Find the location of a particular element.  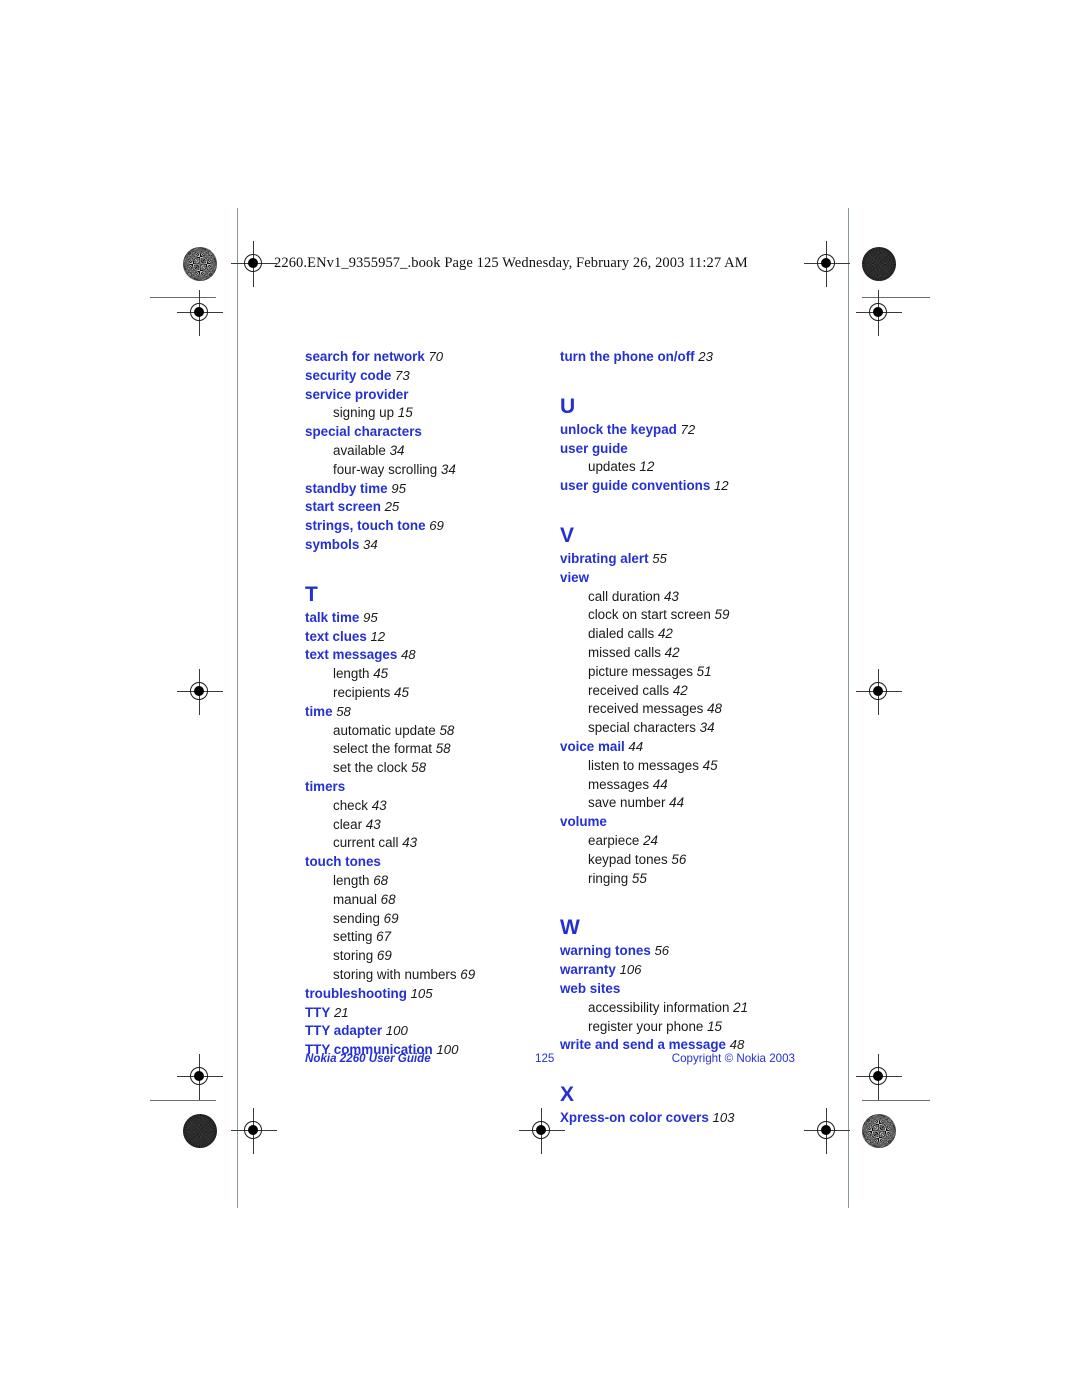

index-entry: search for network 70 is located at coordinates (430, 357).